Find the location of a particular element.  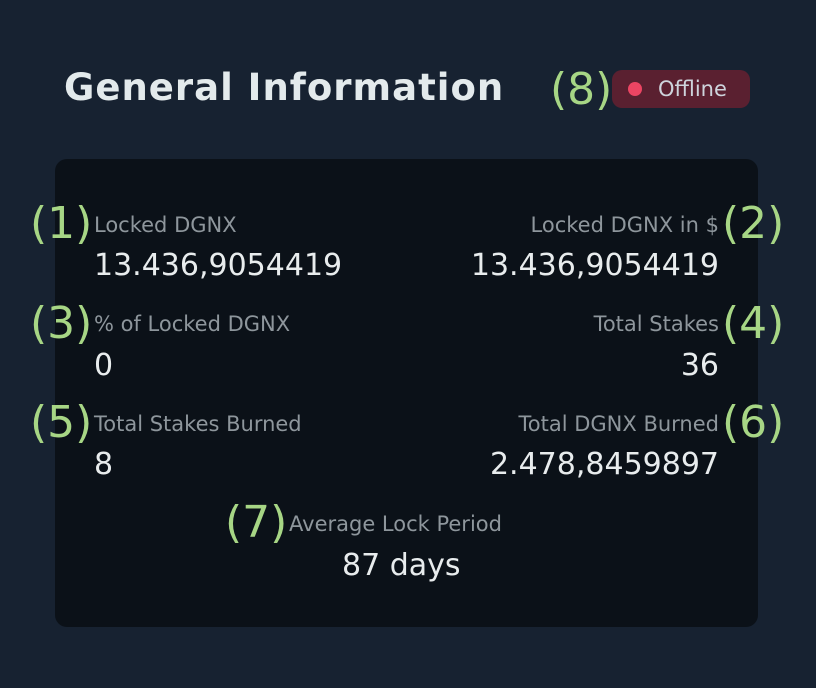

stat-locked-dgnx-value: 13.436,9054419 is located at coordinates (218, 265).